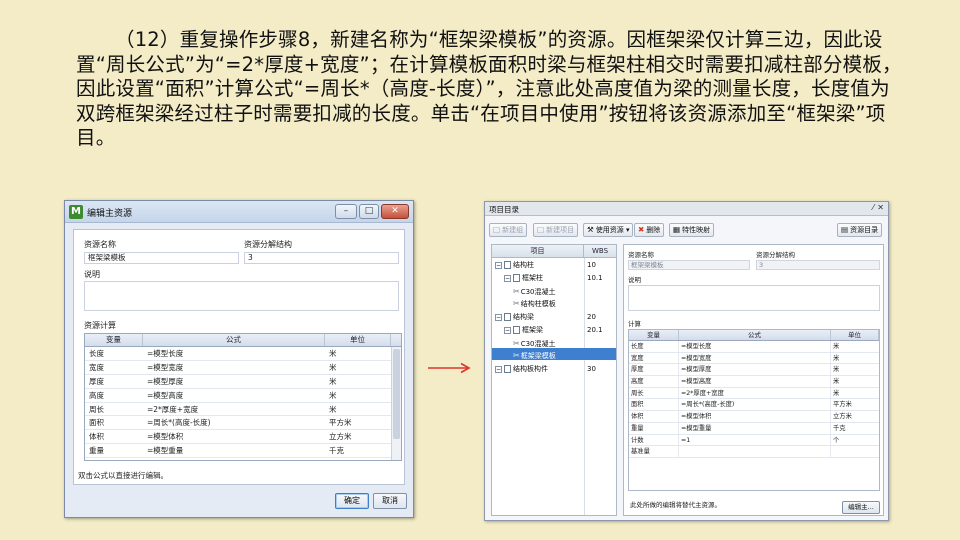 The image size is (960, 540). What do you see at coordinates (96, 353) in the screenshot?
I see `variable-cell: 长度` at bounding box center [96, 353].